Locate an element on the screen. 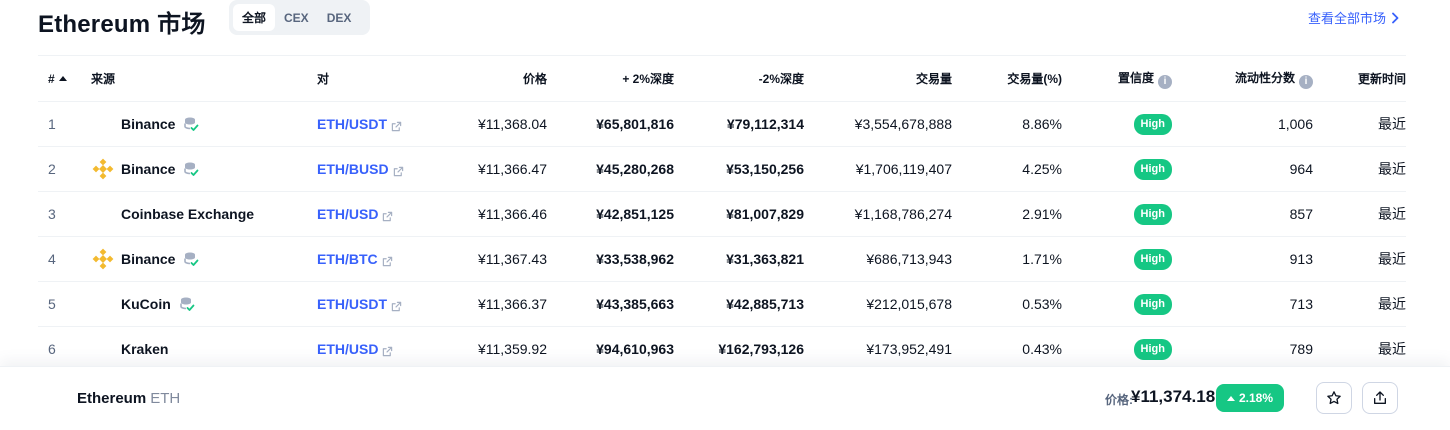 This screenshot has height=430, width=1450. col-depth-minus: -2%深度 is located at coordinates (739, 78).